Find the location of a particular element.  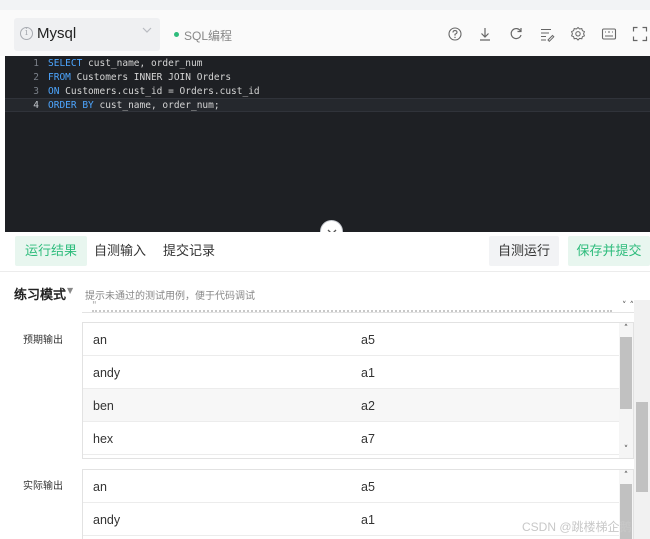

download-icon is located at coordinates (485, 34).